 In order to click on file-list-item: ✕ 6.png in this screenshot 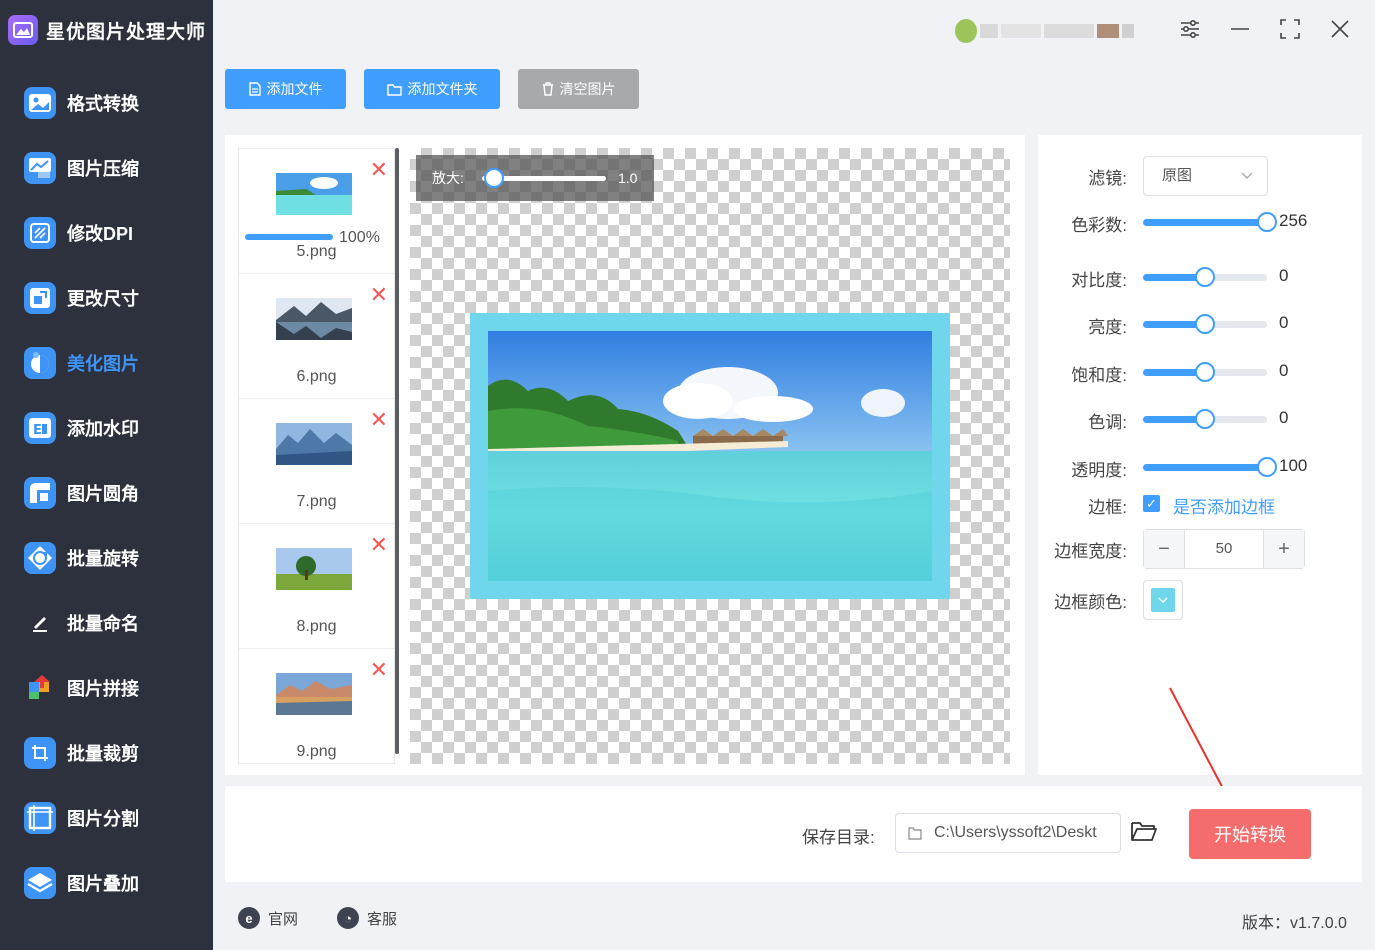, I will do `click(316, 336)`.